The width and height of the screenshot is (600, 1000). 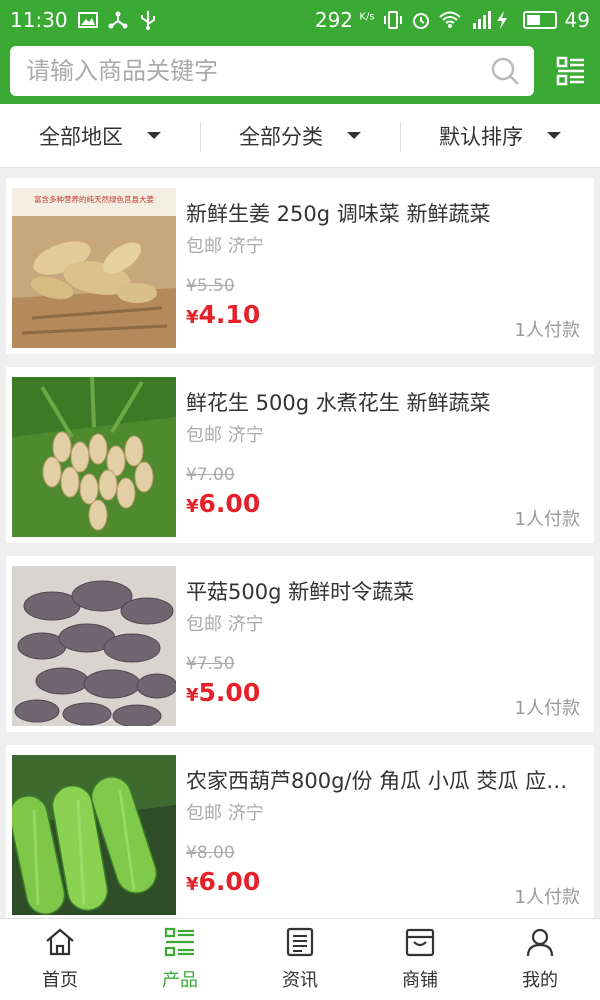 I want to click on category-menu-icon, so click(x=571, y=73).